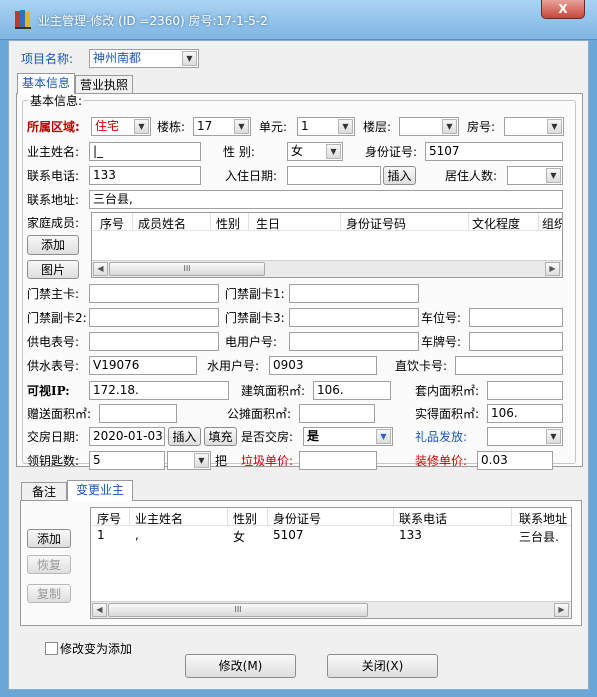  I want to click on actual-area-input: 106., so click(525, 413).